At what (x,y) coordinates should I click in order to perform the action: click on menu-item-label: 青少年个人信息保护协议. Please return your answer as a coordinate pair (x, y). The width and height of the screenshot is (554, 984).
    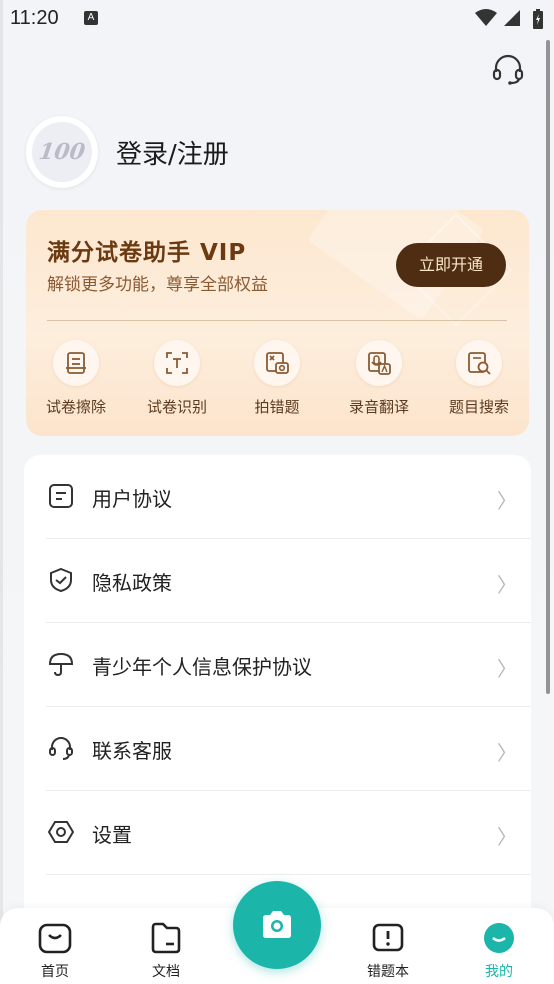
    Looking at the image, I should click on (202, 667).